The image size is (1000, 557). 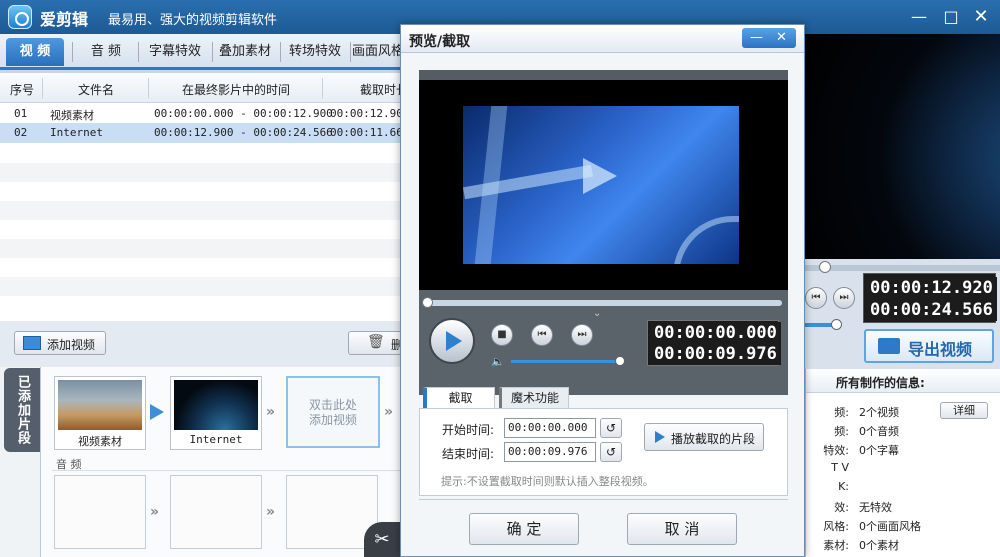 I want to click on tab-magic: 魔术功能, so click(x=534, y=398).